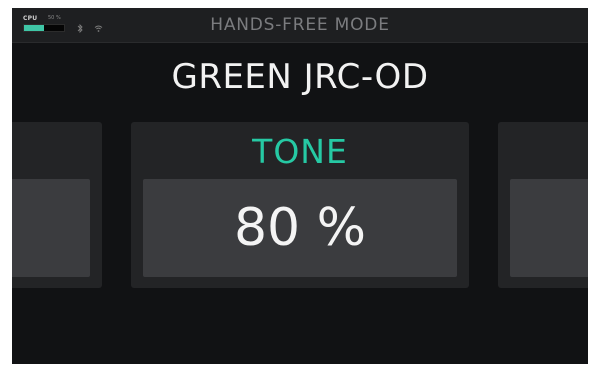  I want to click on parameter-card-next, so click(543, 205).